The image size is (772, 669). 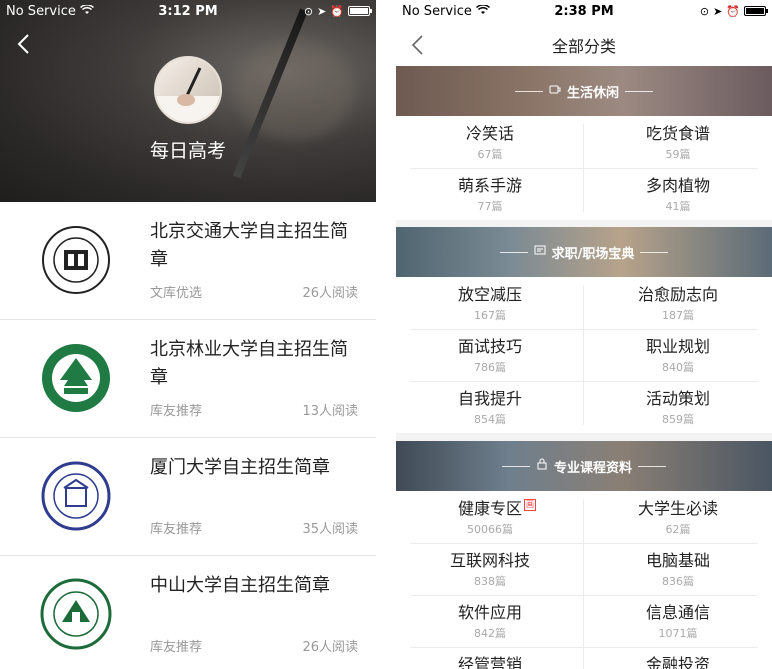 I want to click on category-item: 互联网科技 838篇, so click(x=490, y=569).